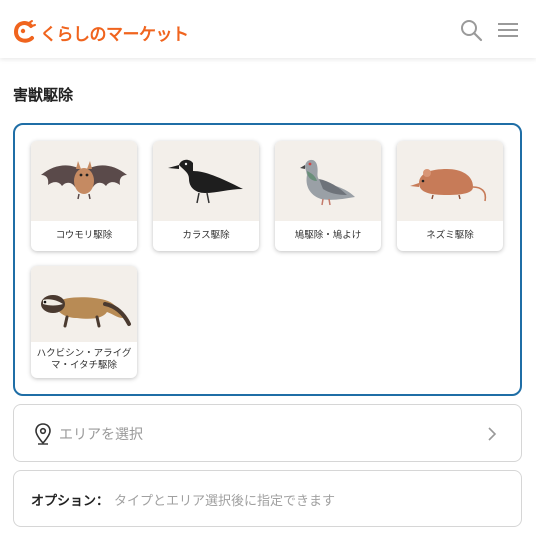 This screenshot has height=551, width=536. Describe the element at coordinates (508, 30) in the screenshot. I see `hamburger-menu-icon` at that location.